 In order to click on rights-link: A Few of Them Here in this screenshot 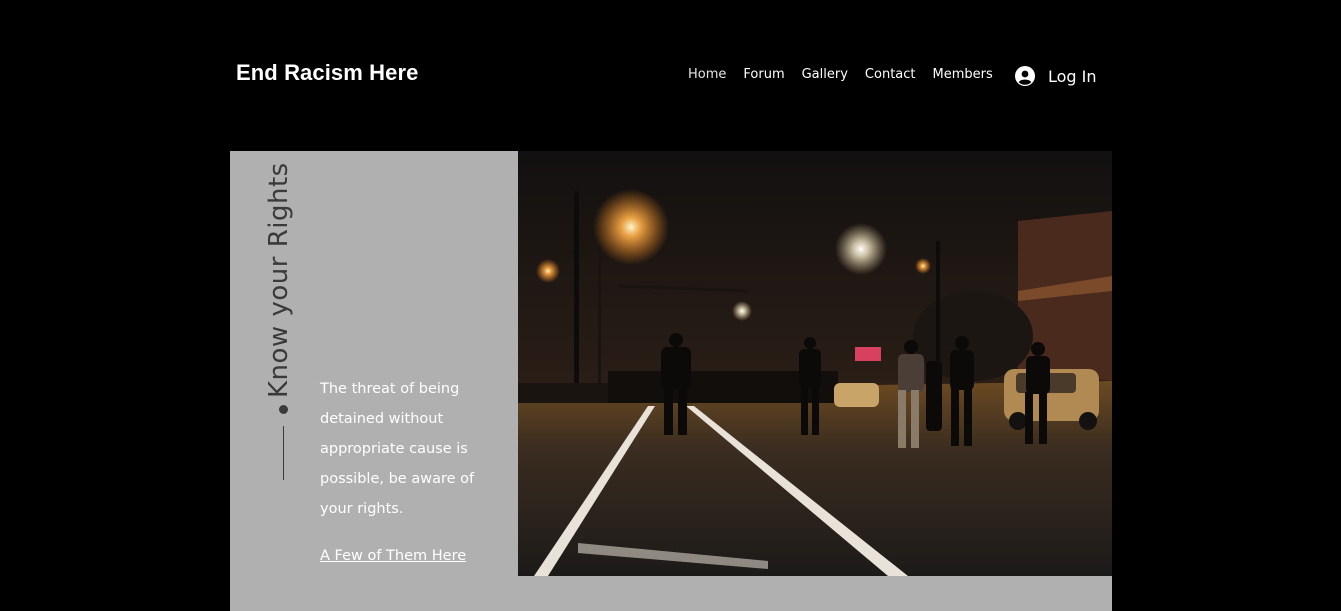, I will do `click(393, 556)`.